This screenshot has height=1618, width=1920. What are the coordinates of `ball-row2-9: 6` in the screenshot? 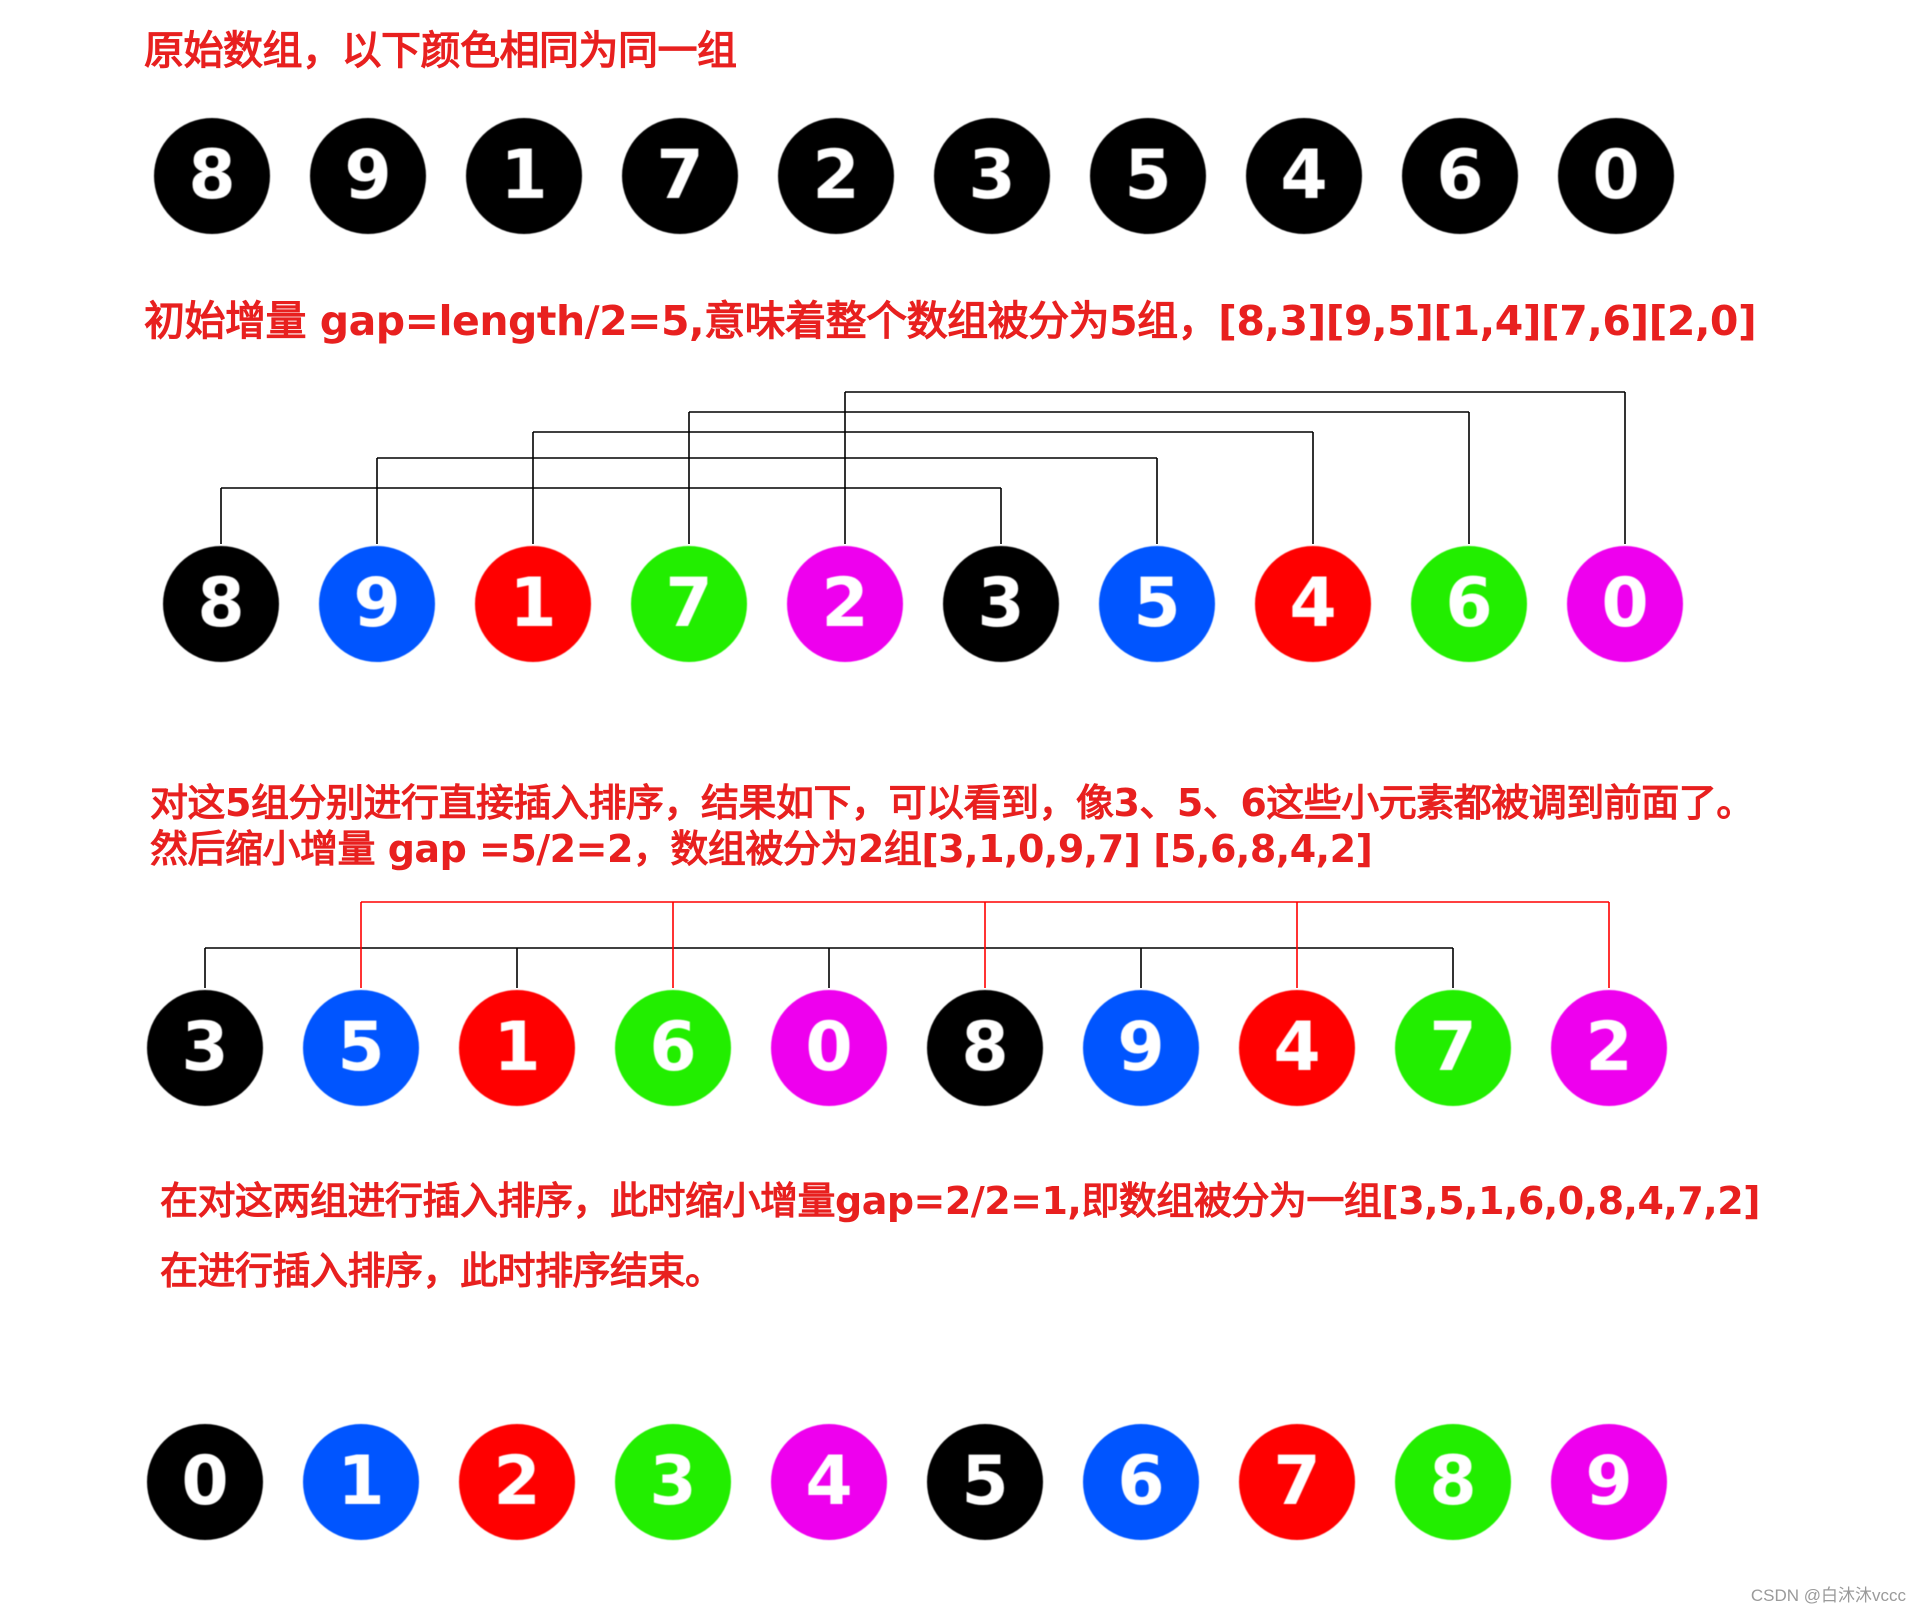 It's located at (1469, 604).